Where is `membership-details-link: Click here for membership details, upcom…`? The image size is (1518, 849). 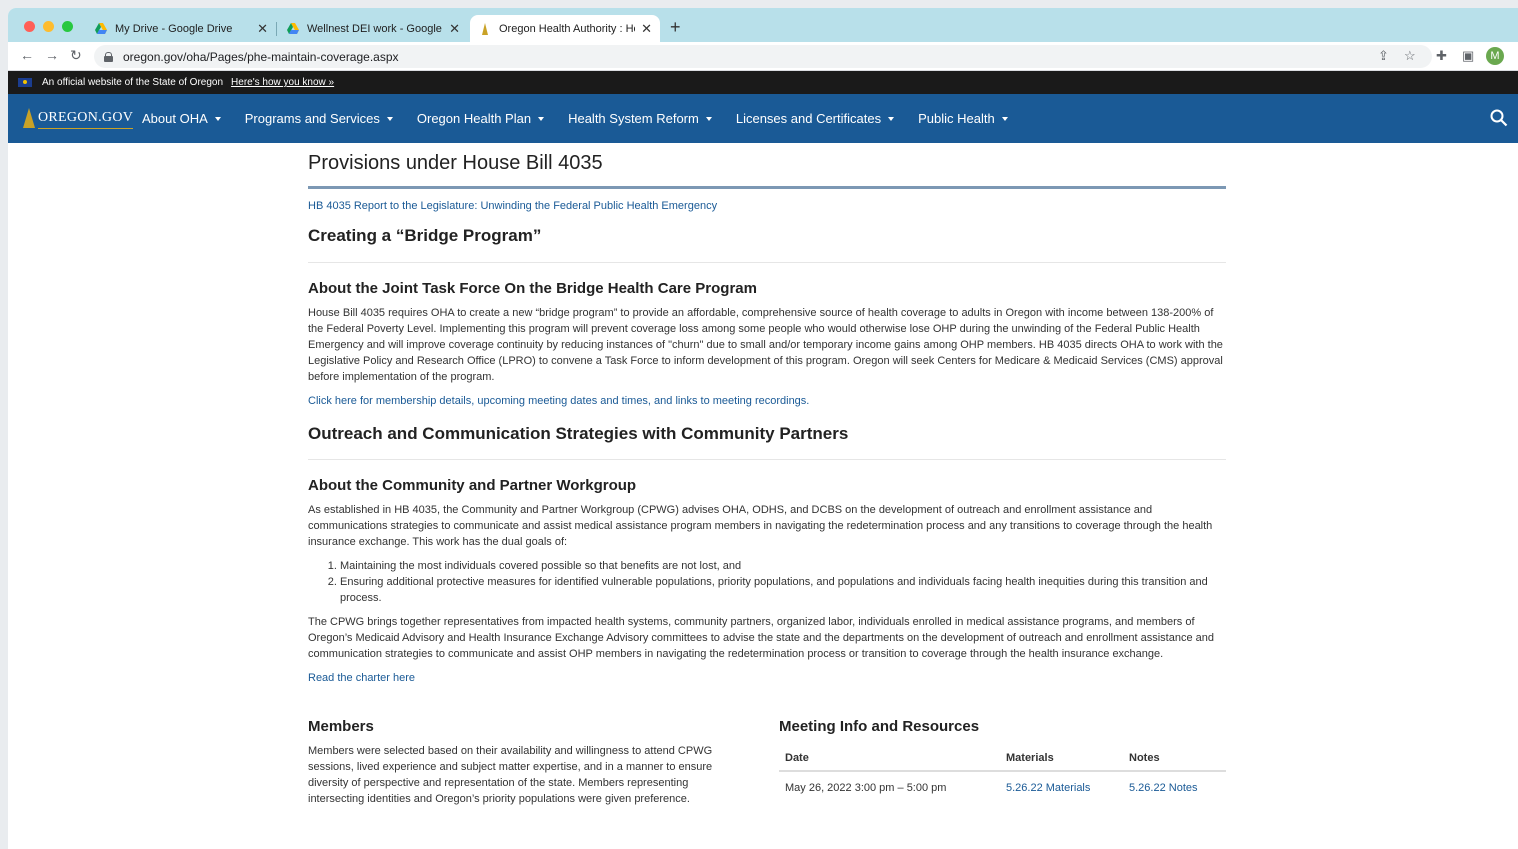 membership-details-link: Click here for membership details, upcom… is located at coordinates (558, 401).